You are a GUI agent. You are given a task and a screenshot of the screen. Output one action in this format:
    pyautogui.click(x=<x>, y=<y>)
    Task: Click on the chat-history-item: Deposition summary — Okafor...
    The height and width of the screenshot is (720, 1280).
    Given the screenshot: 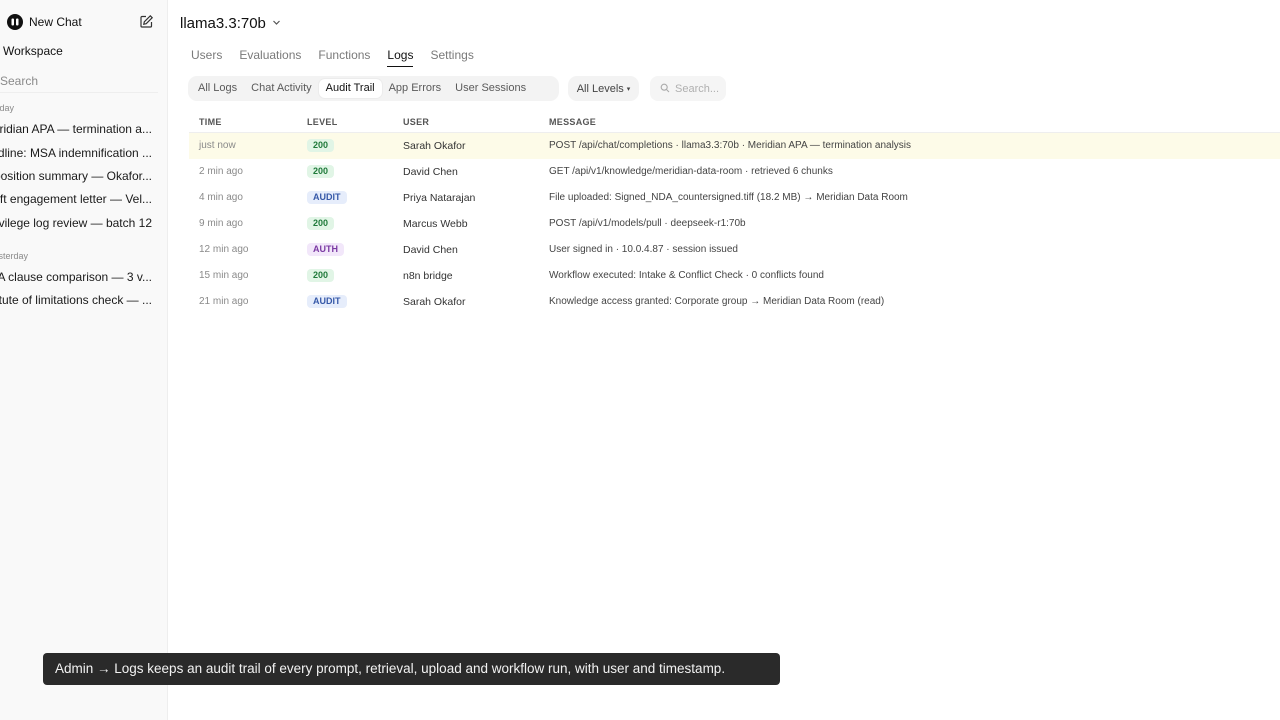 What is the action you would take?
    pyautogui.click(x=76, y=176)
    